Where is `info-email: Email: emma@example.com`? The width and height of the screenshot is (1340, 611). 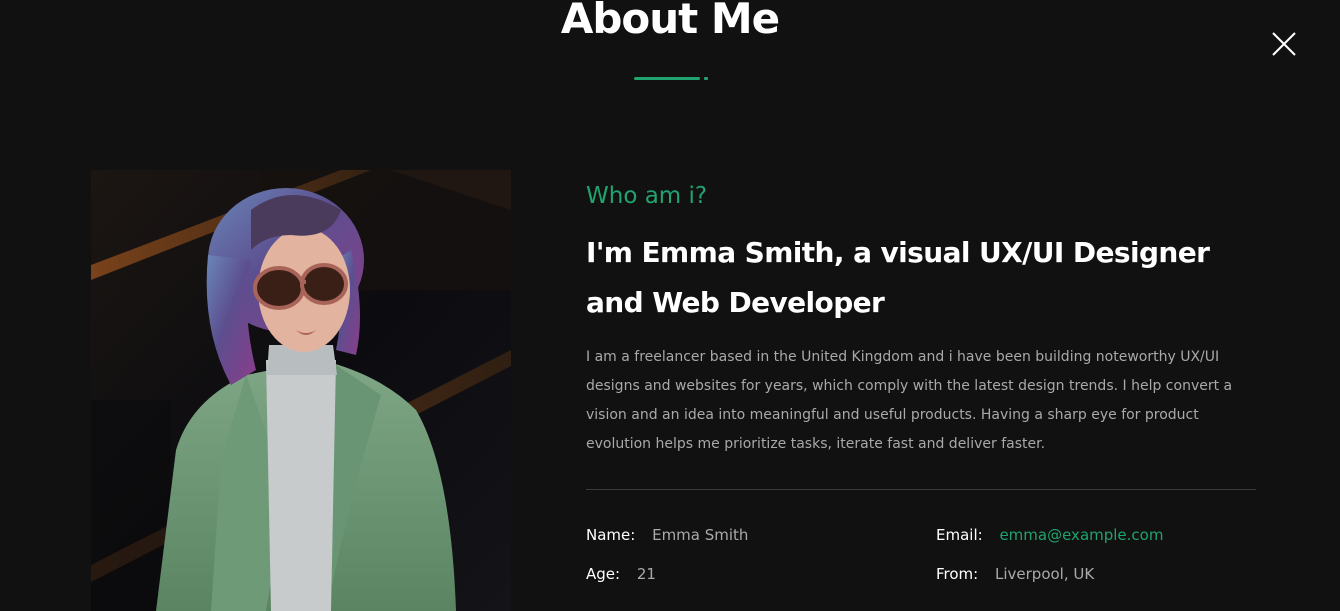
info-email: Email: emma@example.com is located at coordinates (1049, 535).